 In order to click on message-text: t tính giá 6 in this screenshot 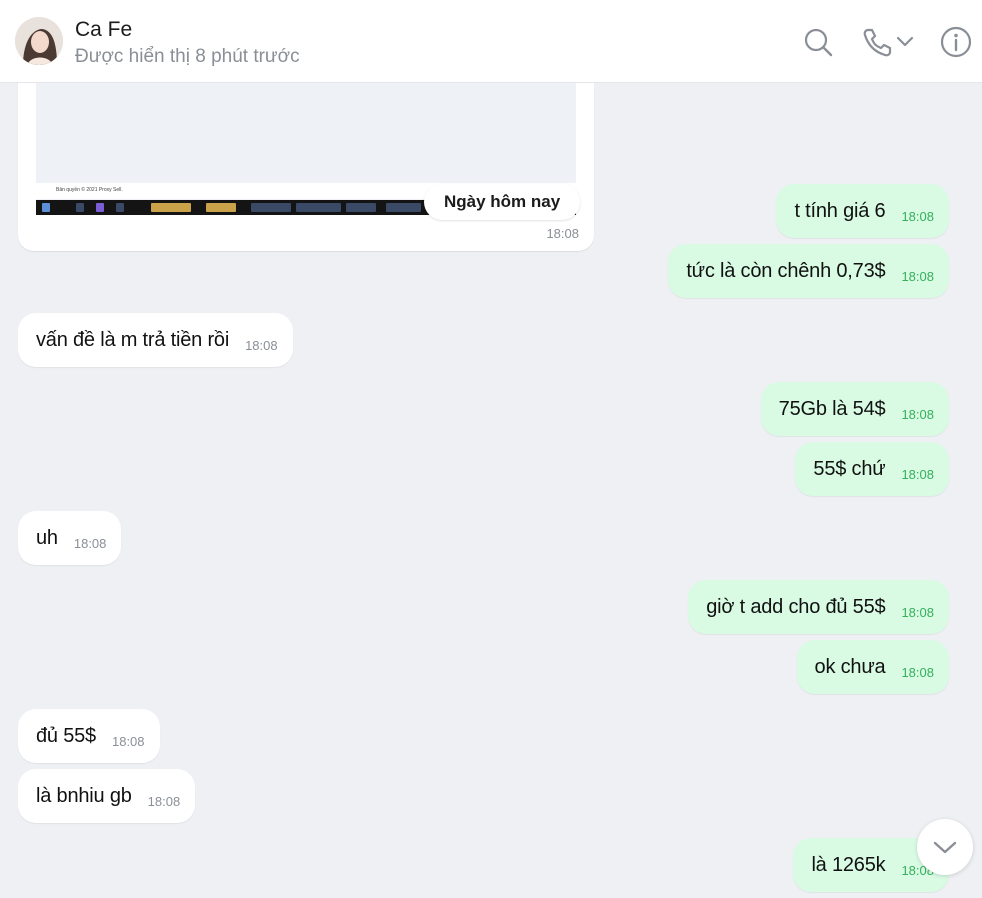, I will do `click(840, 210)`.